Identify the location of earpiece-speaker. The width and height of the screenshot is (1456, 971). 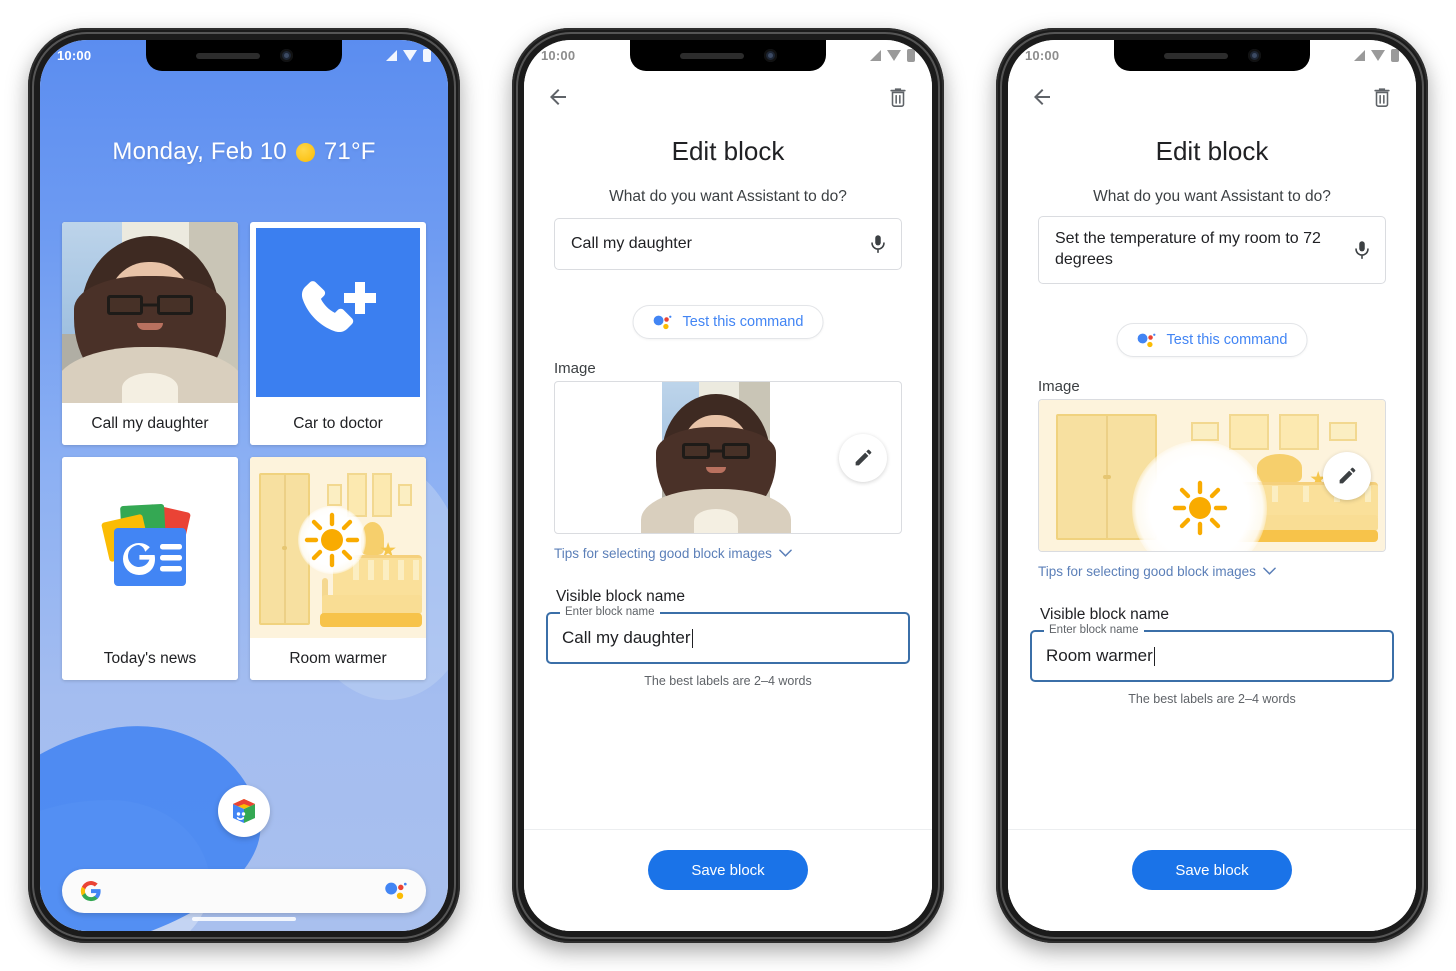
(711, 55).